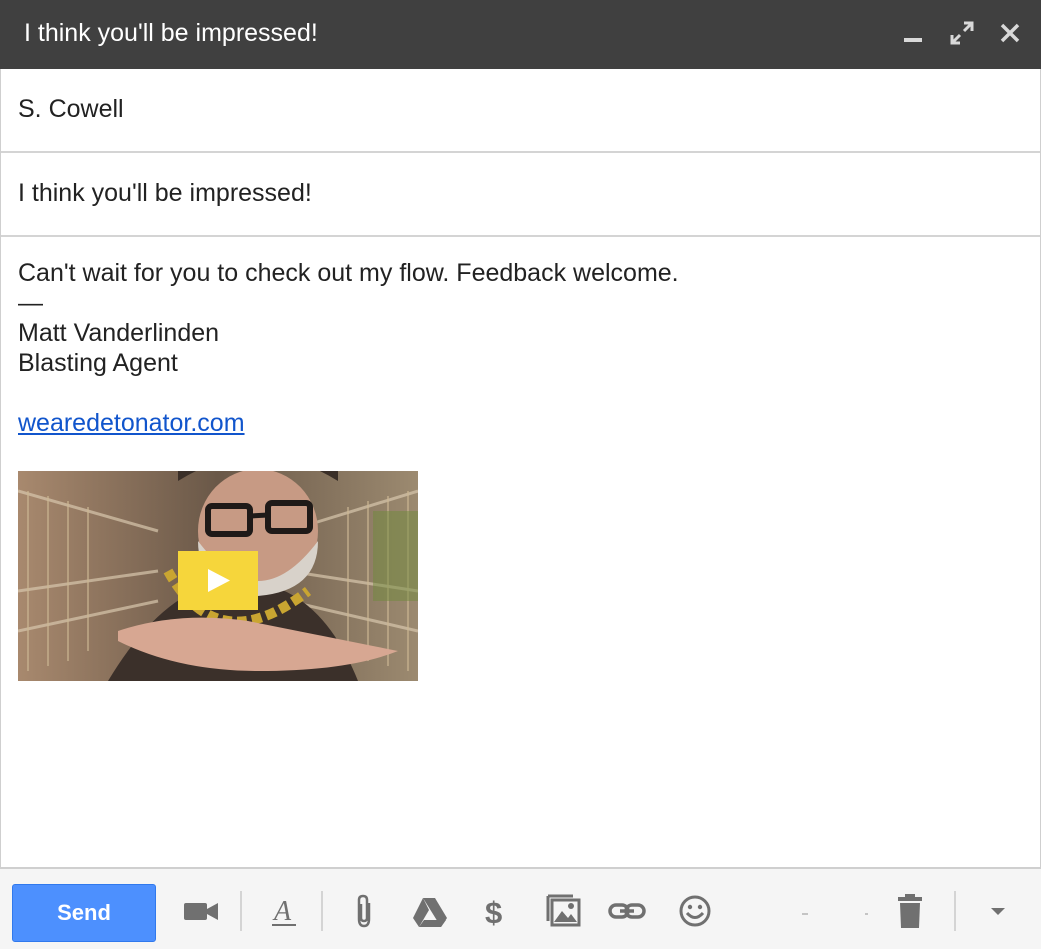  I want to click on website-link: wearedetonator.com, so click(131, 423).